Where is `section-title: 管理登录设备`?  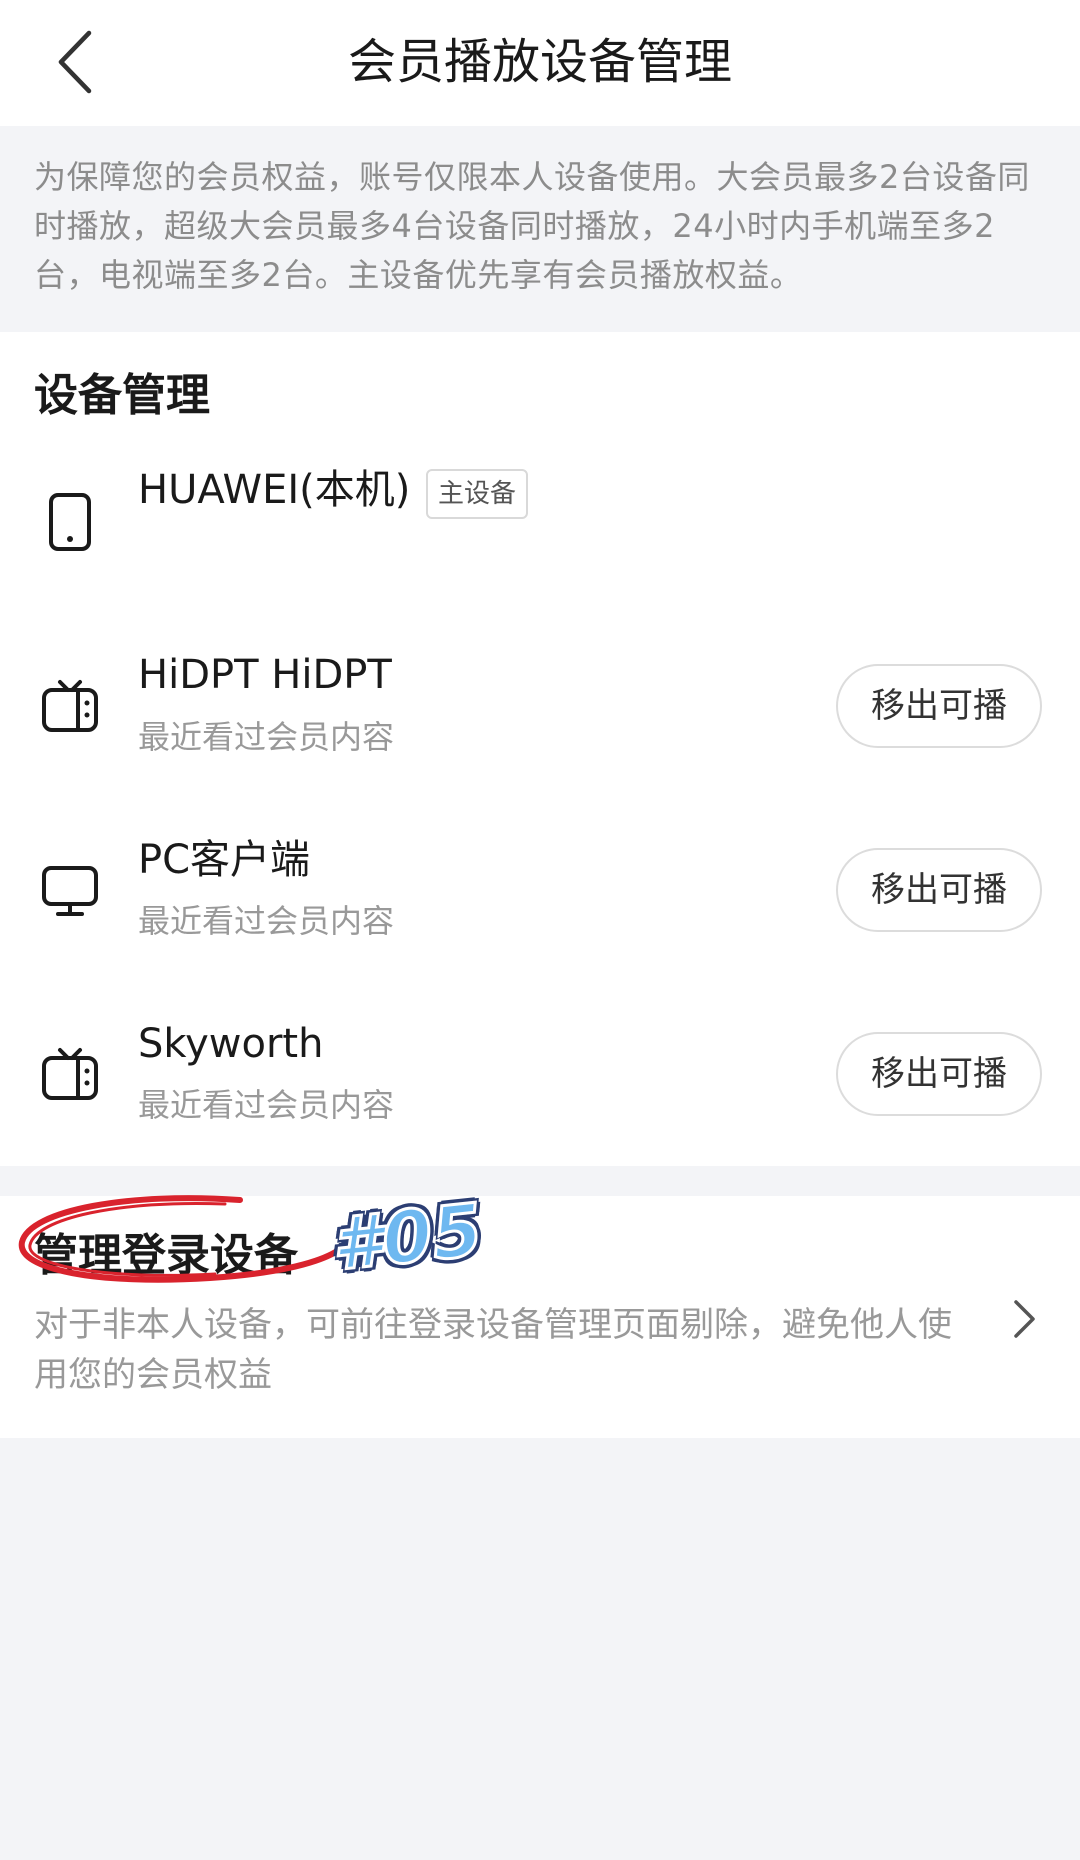 section-title: 管理登录设备 is located at coordinates (166, 1255).